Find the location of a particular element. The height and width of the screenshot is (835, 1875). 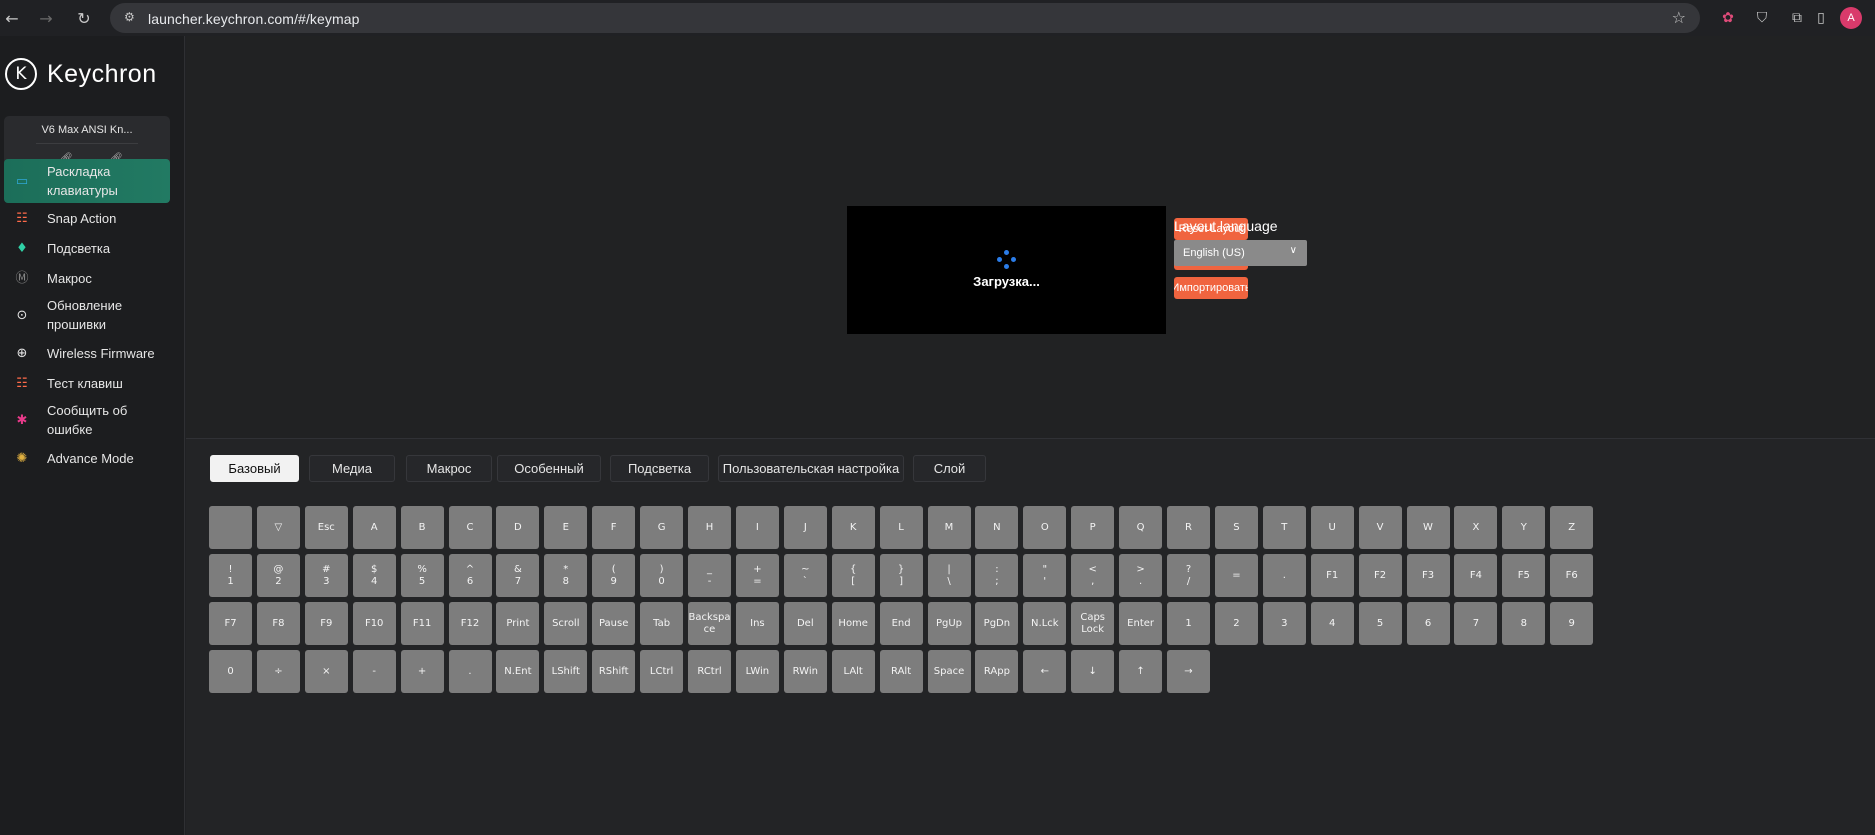

keycode-key: >. is located at coordinates (1141, 575).